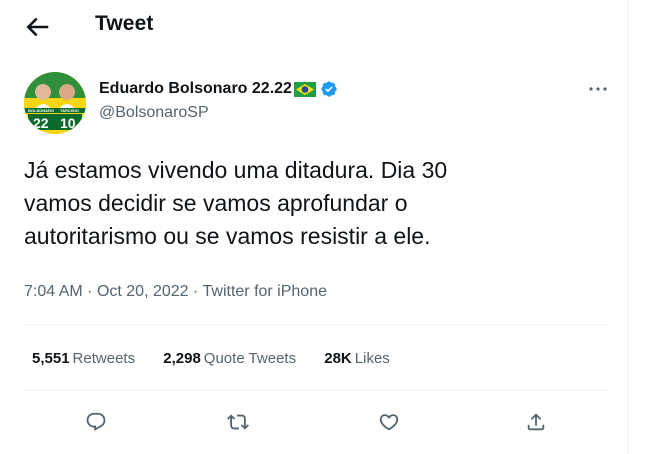 This screenshot has width=645, height=454. I want to click on retweet-button, so click(238, 422).